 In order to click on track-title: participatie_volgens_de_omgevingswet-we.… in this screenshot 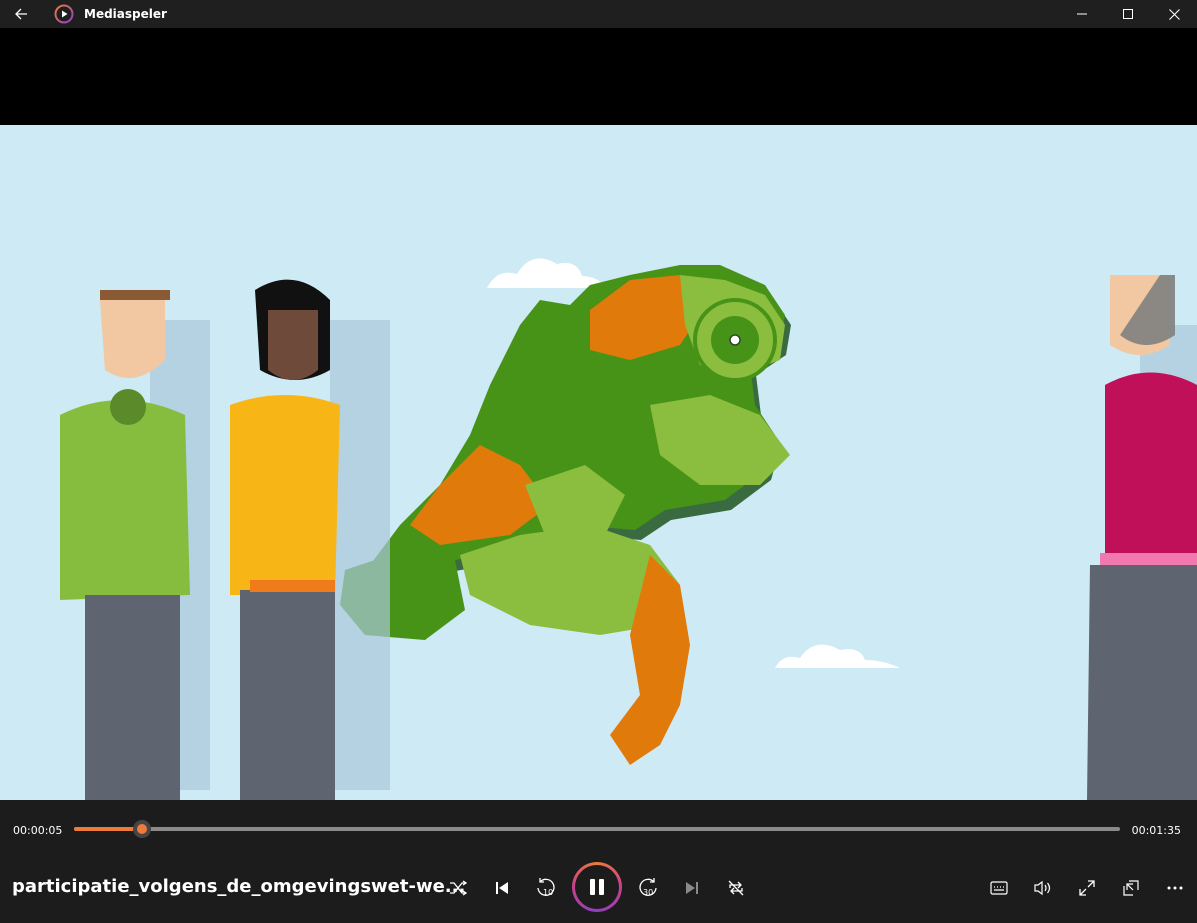, I will do `click(239, 886)`.